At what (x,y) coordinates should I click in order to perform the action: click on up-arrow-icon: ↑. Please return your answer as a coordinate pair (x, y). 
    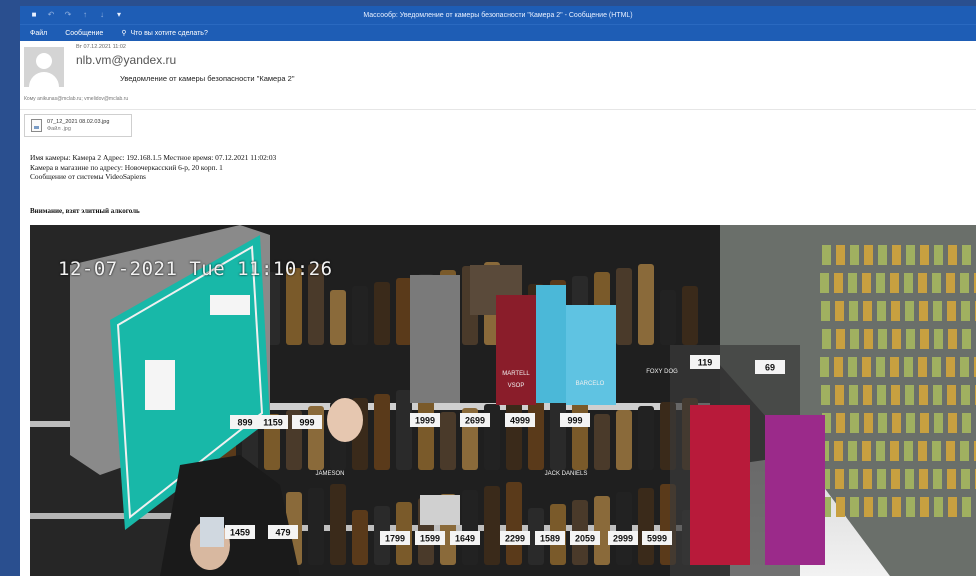
    Looking at the image, I should click on (85, 15).